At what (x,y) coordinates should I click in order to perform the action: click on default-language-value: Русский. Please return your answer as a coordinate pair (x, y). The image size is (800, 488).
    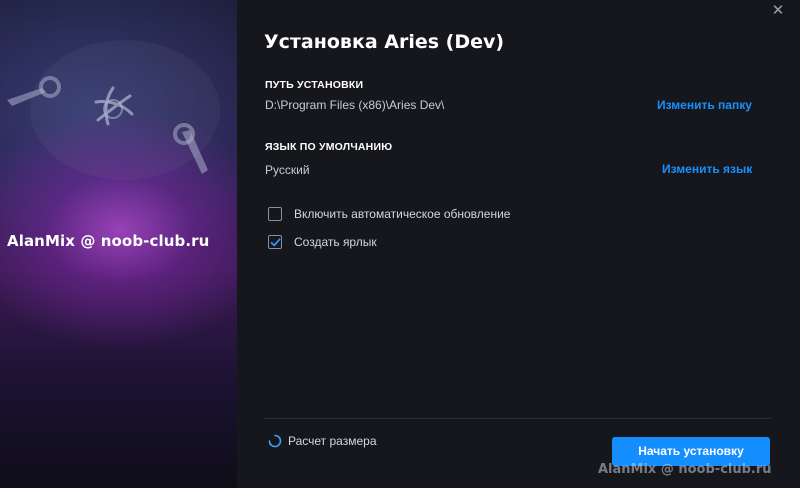
    Looking at the image, I should click on (287, 170).